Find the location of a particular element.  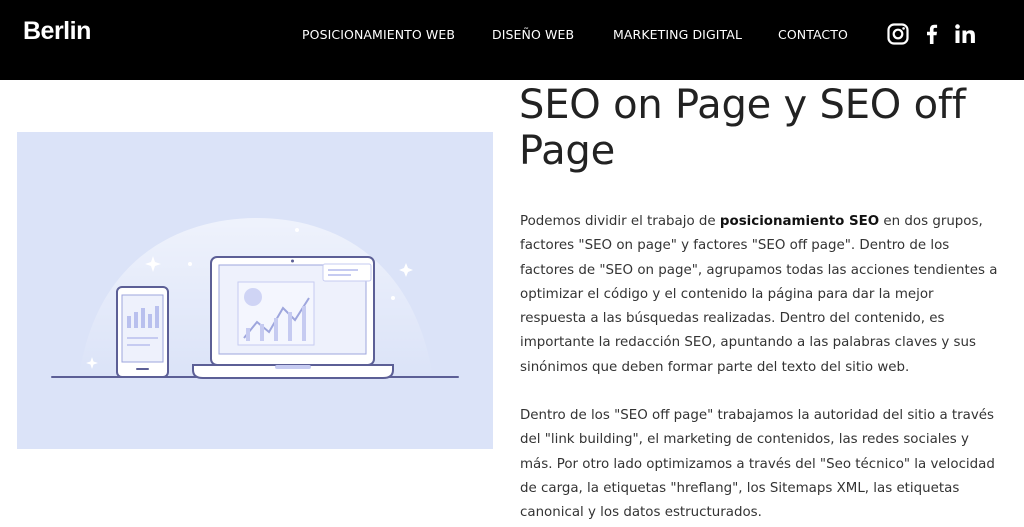

paragraph-text: Podemos dividir el trabajo de is located at coordinates (620, 221).